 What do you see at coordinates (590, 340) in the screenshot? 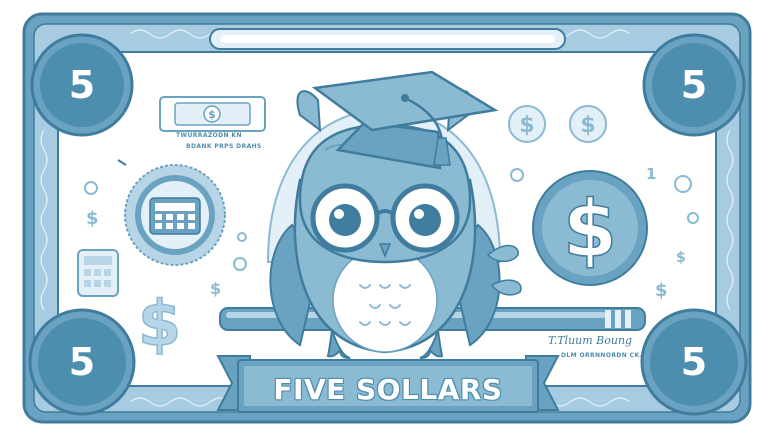
I see `signature: T.Tluum Boung` at bounding box center [590, 340].